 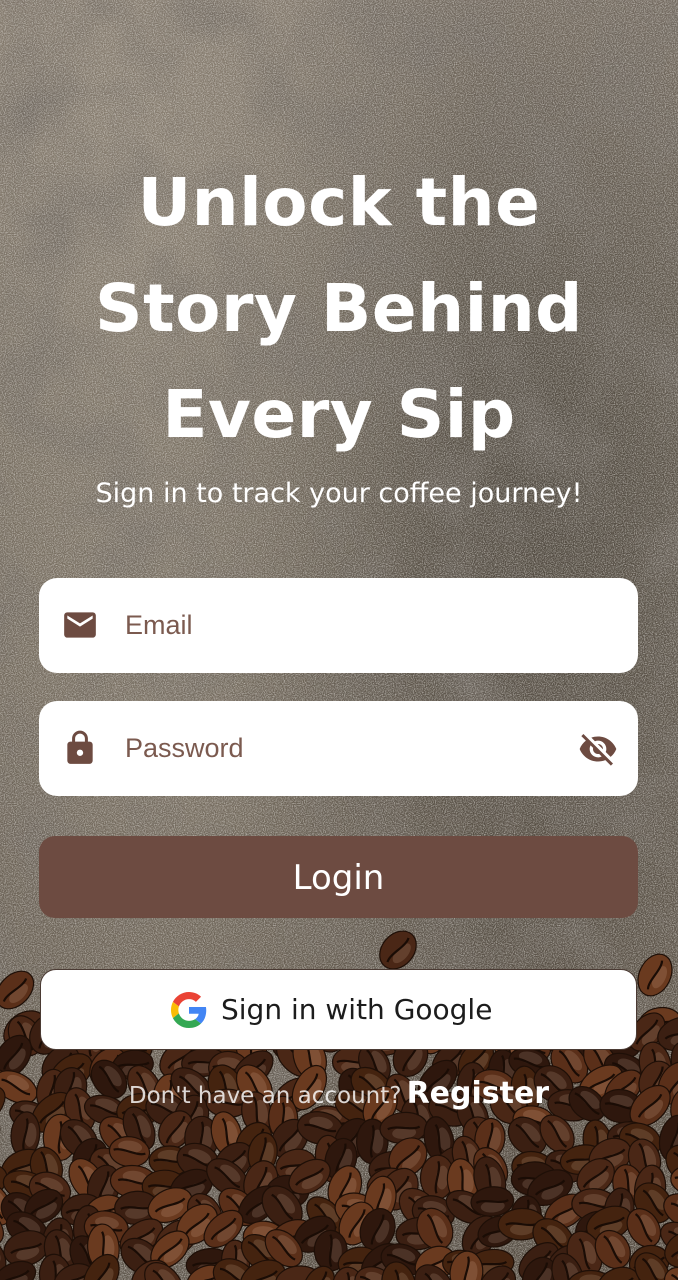 I want to click on hero-title-line-1: Unlock the, so click(x=339, y=202).